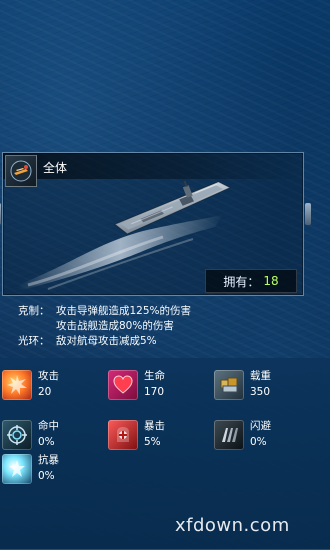 This screenshot has height=550, width=330. I want to click on resist-icon, so click(17, 469).